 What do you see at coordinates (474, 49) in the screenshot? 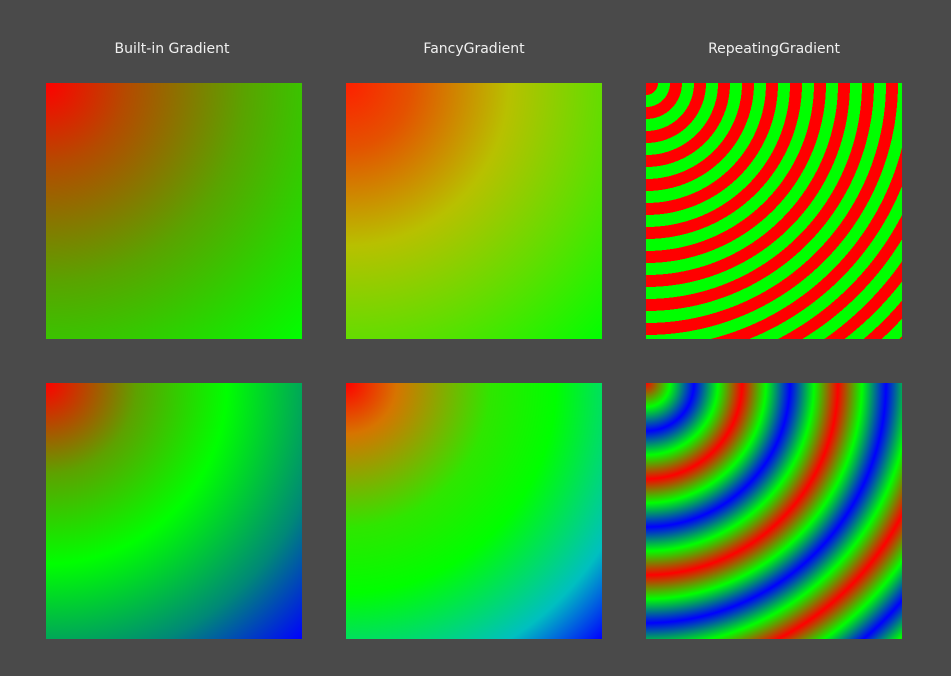
I see `column-label-fancy-gradient: FancyGradient` at bounding box center [474, 49].